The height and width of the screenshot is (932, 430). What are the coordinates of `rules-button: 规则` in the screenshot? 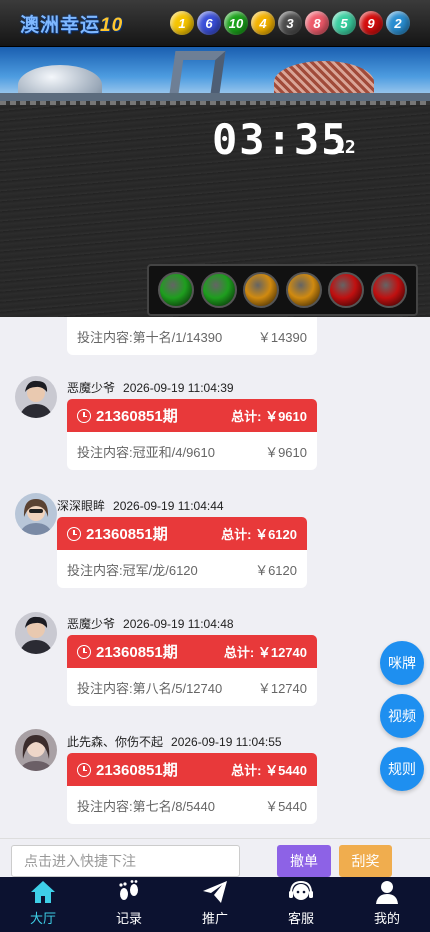 It's located at (402, 769).